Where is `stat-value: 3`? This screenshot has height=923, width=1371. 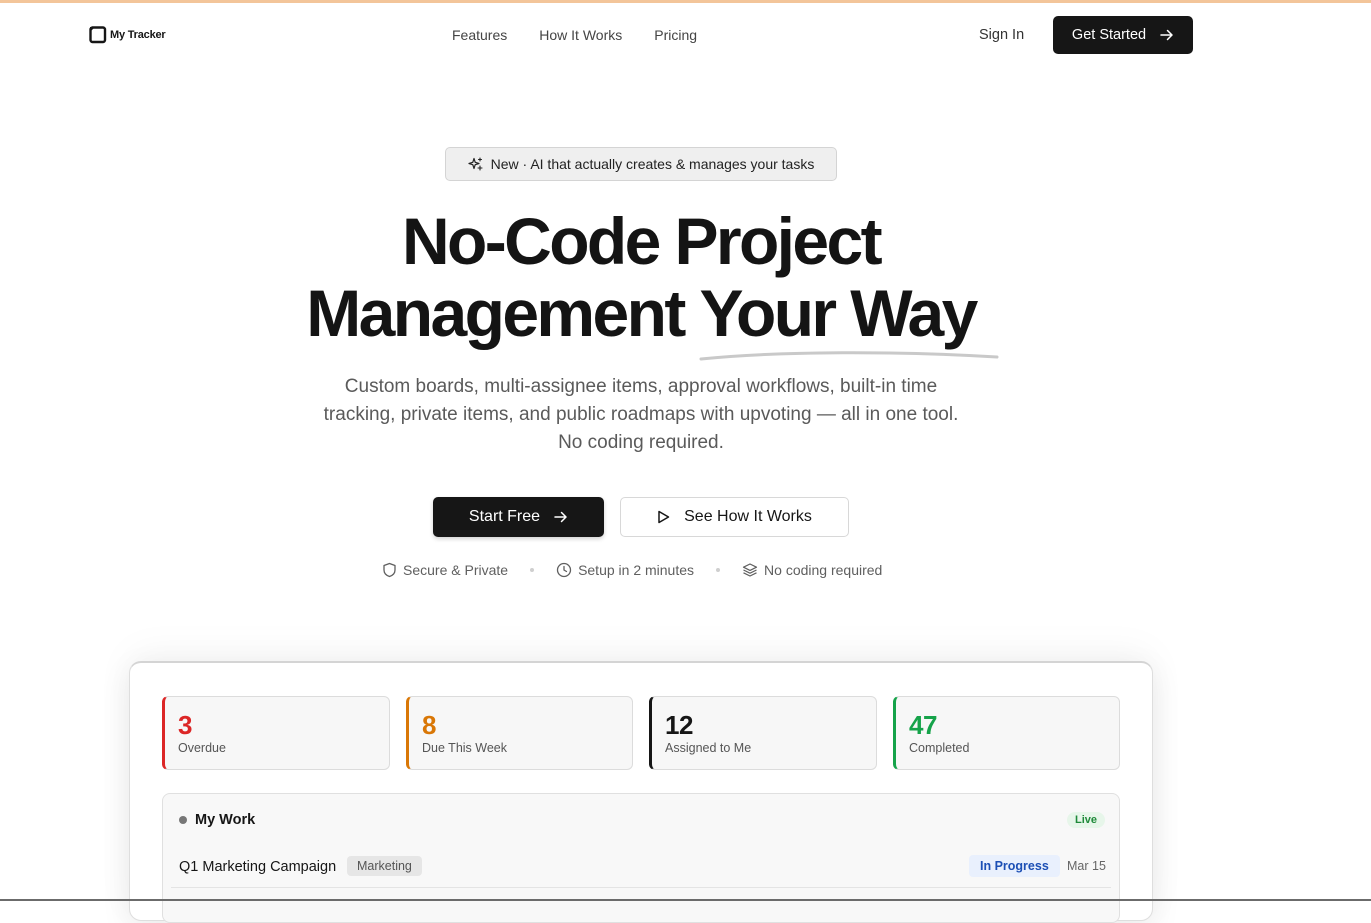 stat-value: 3 is located at coordinates (185, 725).